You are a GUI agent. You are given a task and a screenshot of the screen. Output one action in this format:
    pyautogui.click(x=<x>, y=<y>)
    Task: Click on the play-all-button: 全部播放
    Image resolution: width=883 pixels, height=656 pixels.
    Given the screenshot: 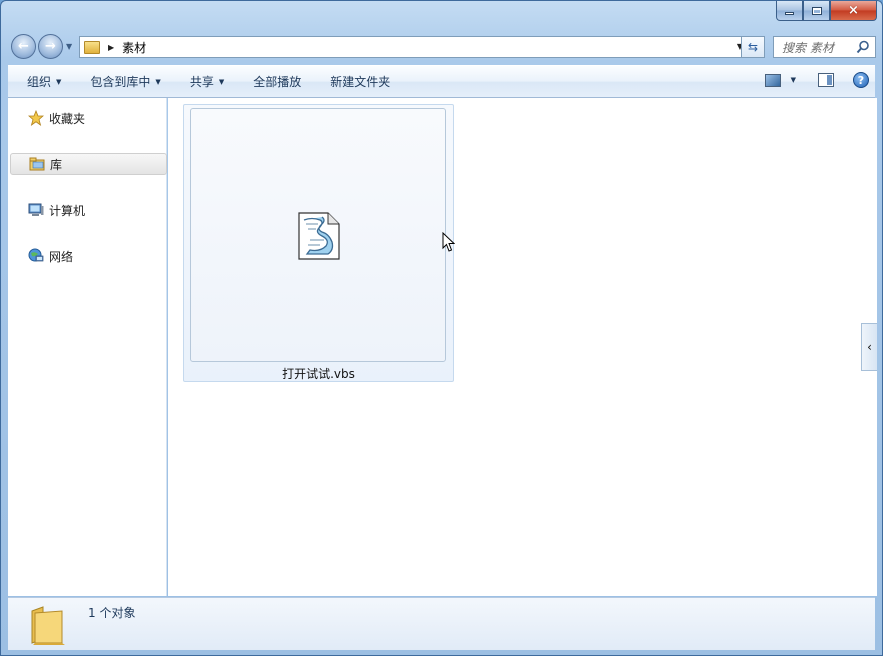 What is the action you would take?
    pyautogui.click(x=272, y=81)
    